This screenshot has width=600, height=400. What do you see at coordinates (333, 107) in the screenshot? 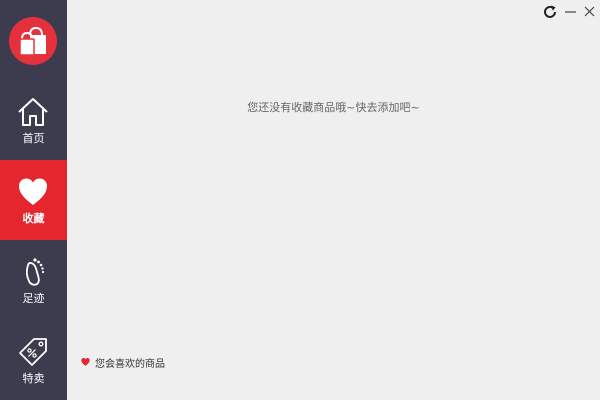
I see `empty-favorites-message: 您还没有收藏商品哦~快去添加吧~` at bounding box center [333, 107].